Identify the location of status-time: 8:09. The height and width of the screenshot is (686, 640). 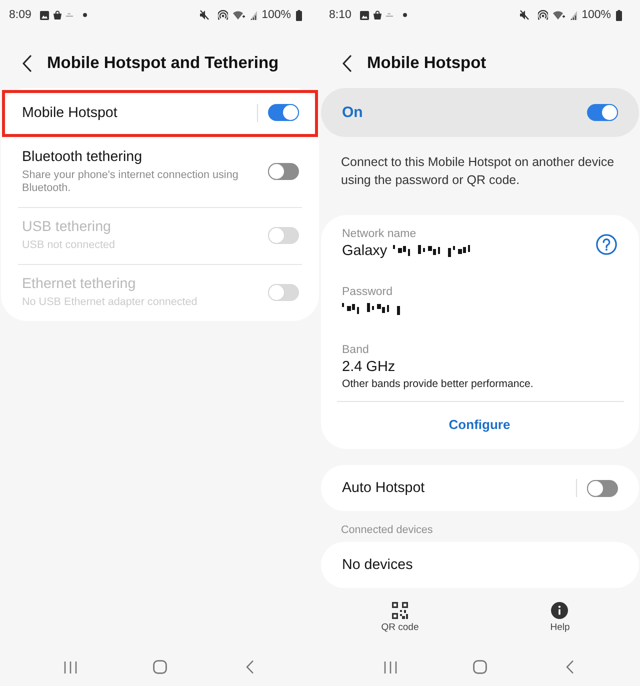
(20, 15).